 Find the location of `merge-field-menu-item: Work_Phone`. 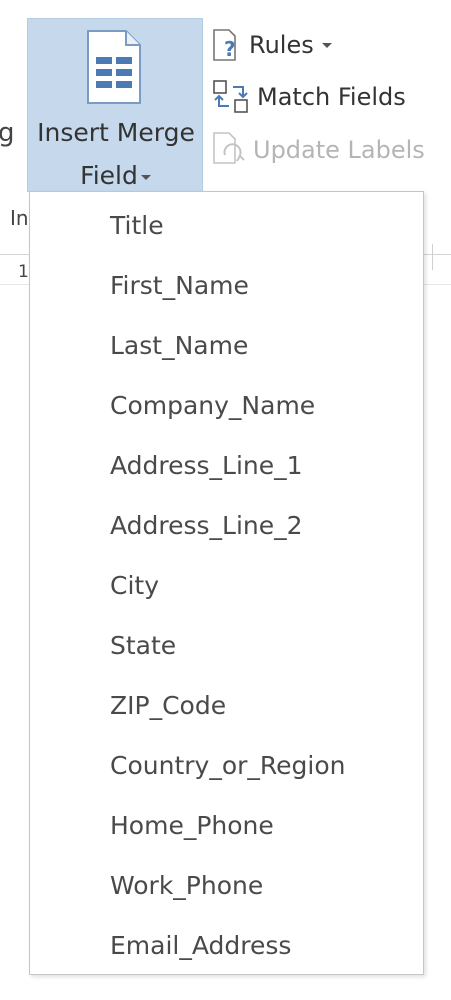

merge-field-menu-item: Work_Phone is located at coordinates (226, 885).